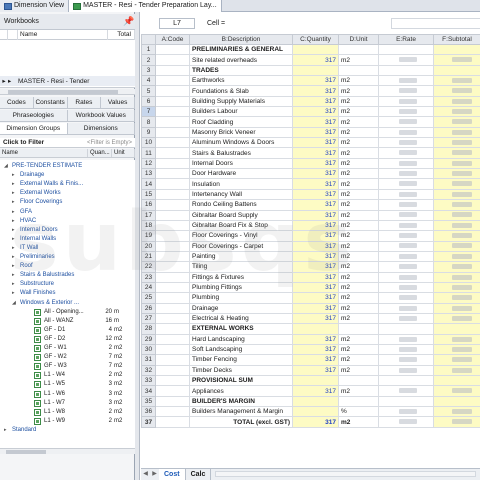  Describe the element at coordinates (358, 412) in the screenshot. I see `cell-unit: %` at that location.